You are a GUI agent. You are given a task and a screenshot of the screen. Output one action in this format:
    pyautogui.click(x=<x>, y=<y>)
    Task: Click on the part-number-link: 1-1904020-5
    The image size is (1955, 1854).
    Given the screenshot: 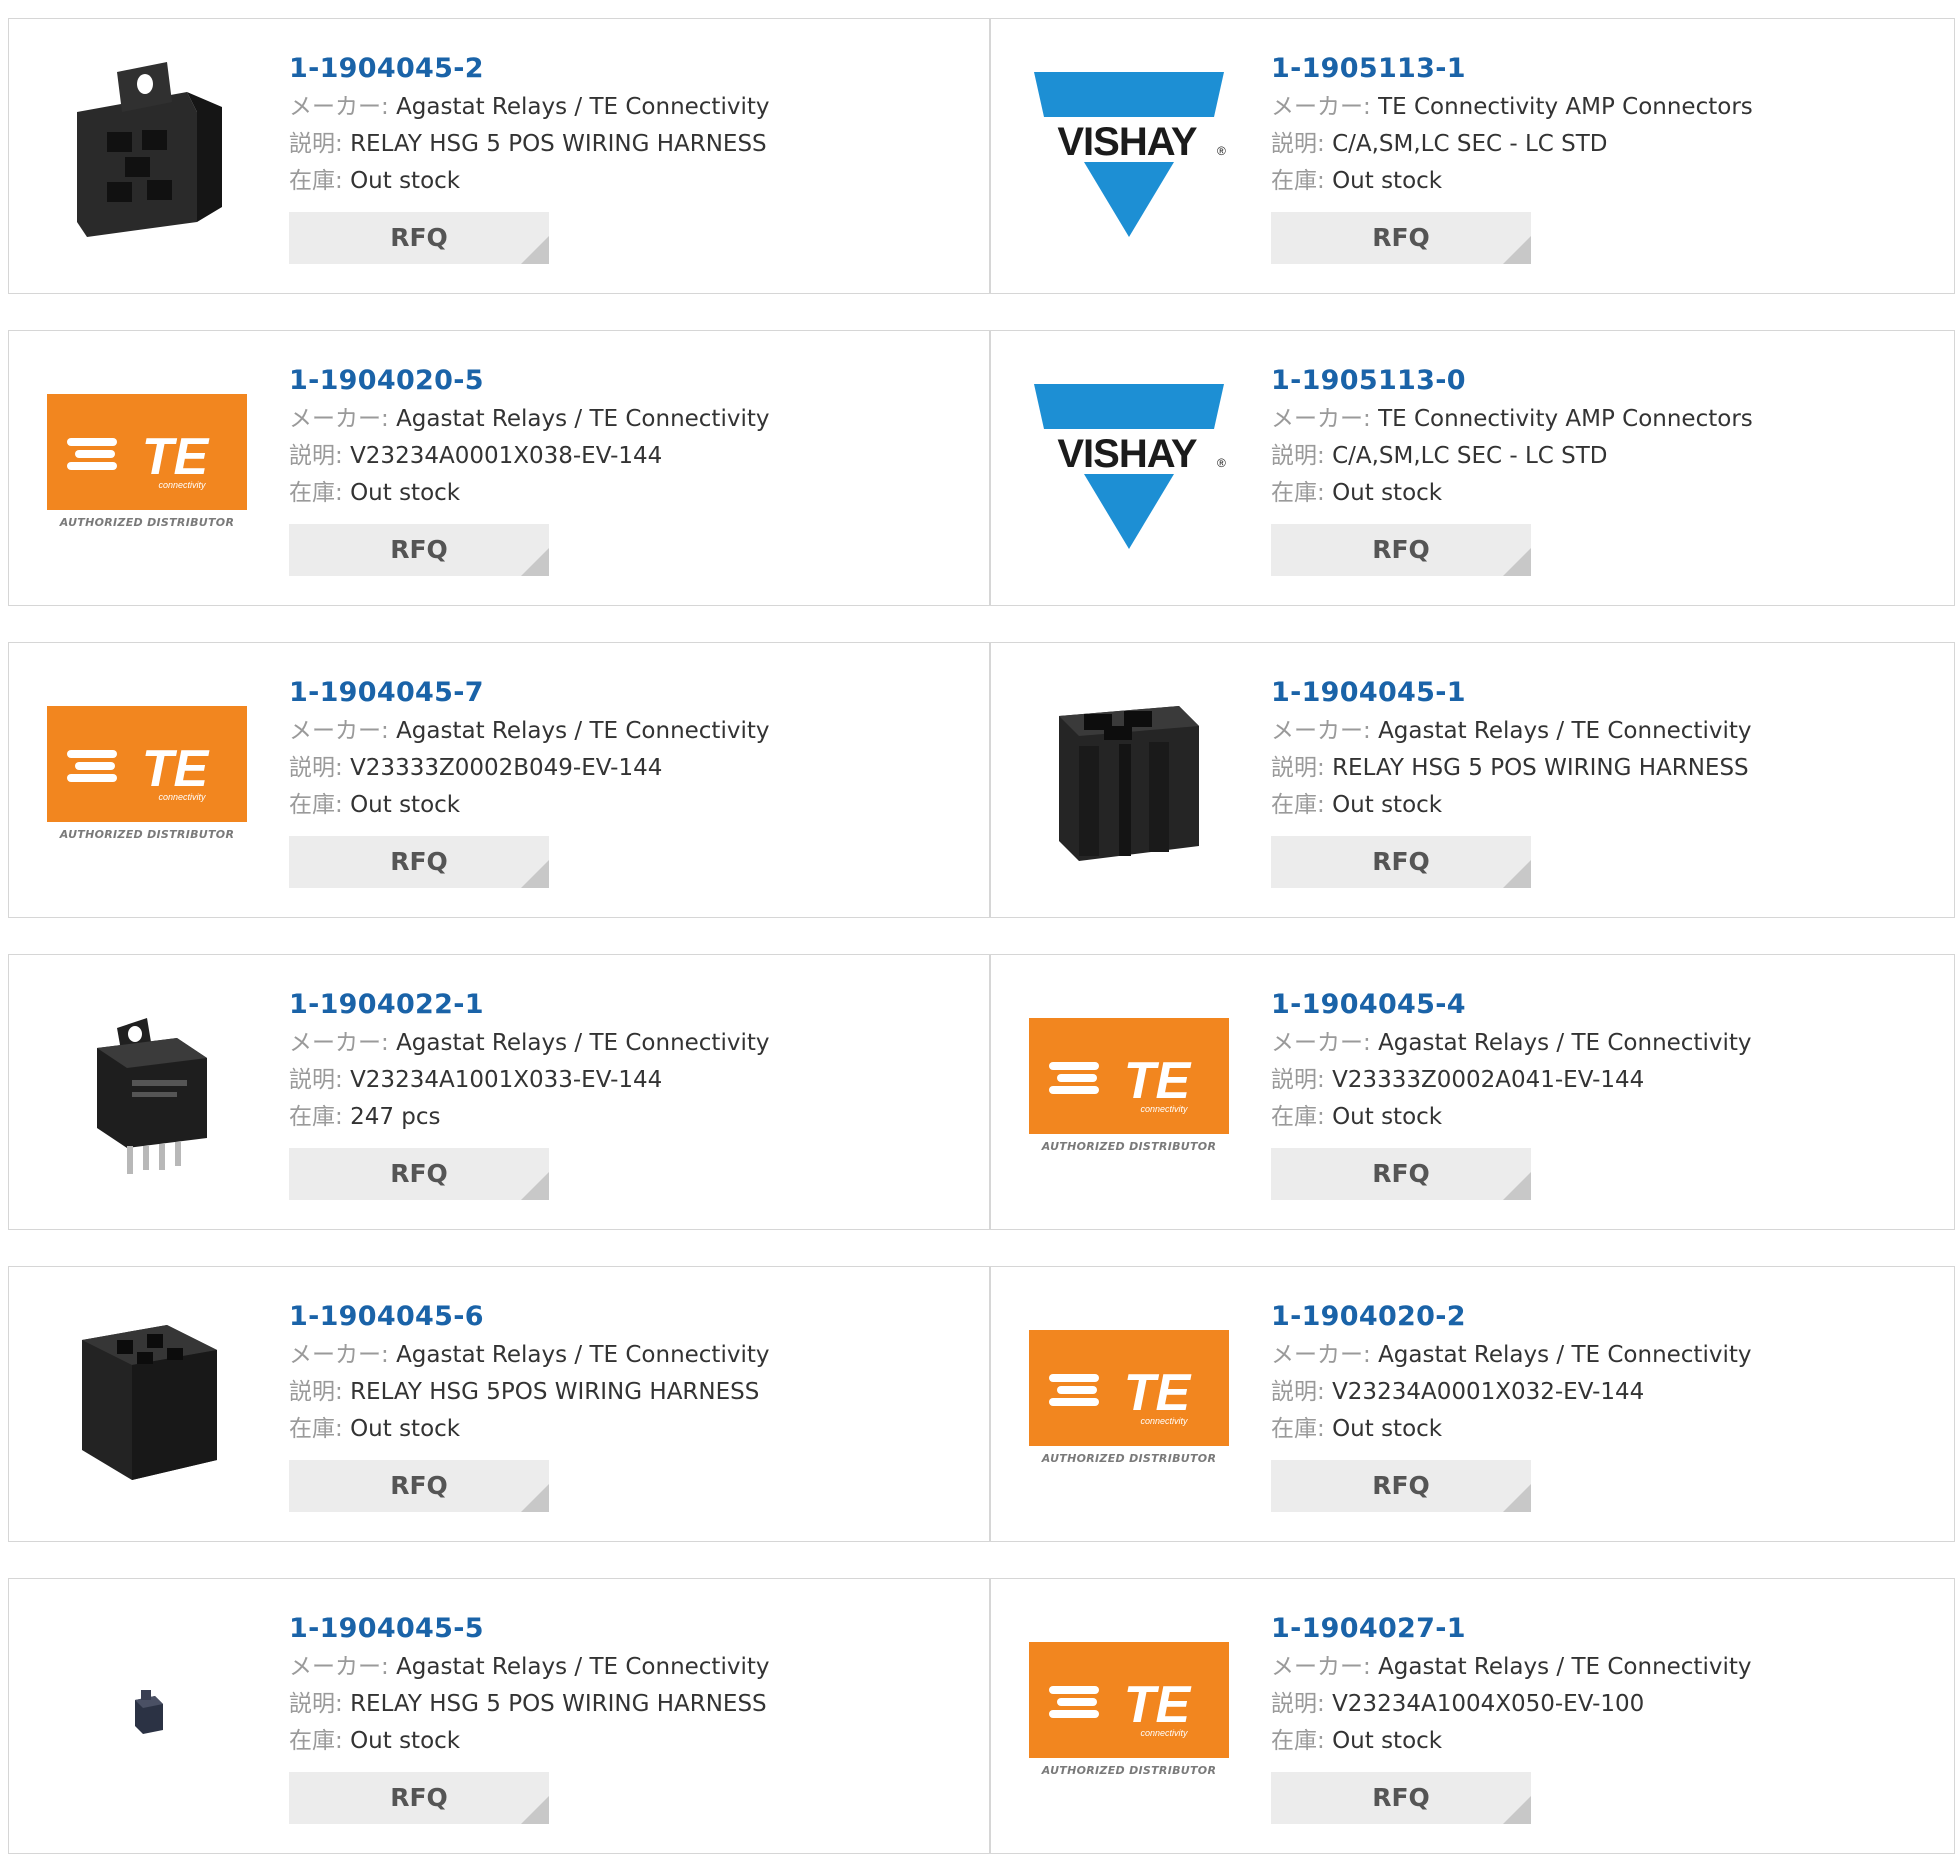 What is the action you would take?
    pyautogui.click(x=619, y=381)
    